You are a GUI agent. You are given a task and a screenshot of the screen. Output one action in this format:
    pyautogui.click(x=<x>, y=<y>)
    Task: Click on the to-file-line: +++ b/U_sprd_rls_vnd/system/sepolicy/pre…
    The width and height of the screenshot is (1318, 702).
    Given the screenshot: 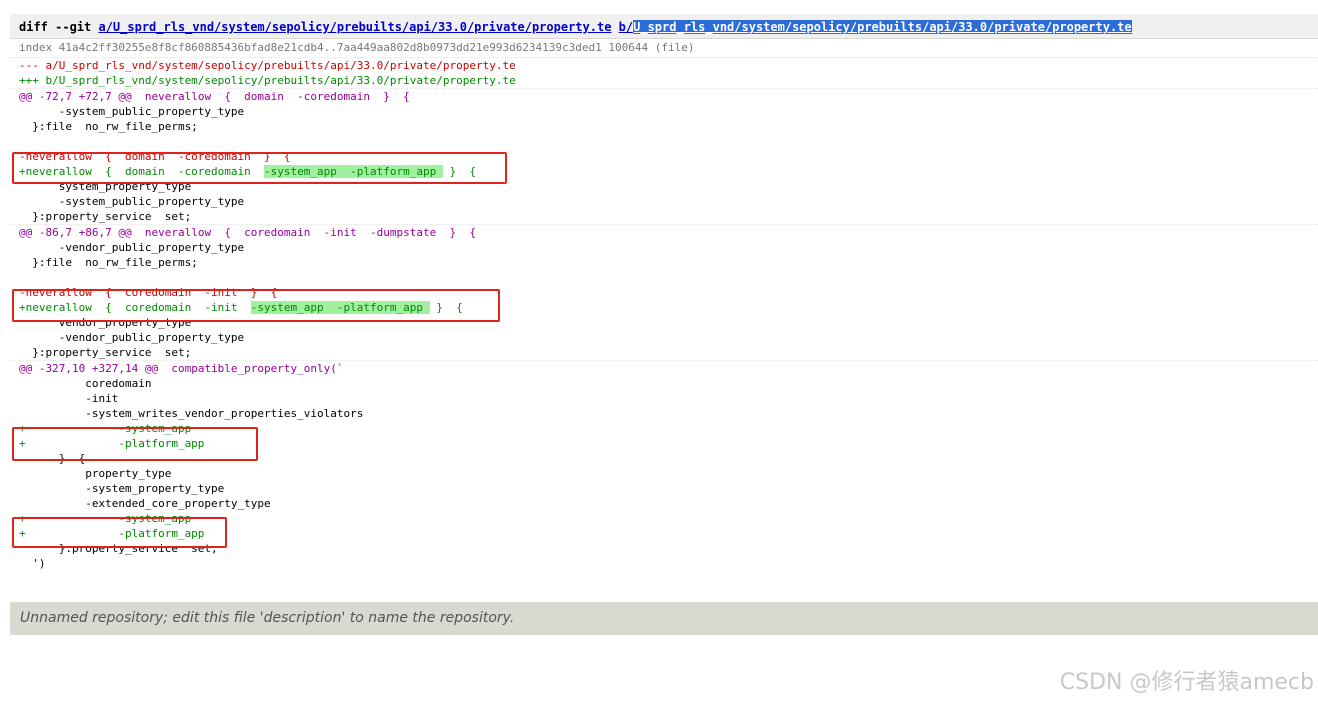 What is the action you would take?
    pyautogui.click(x=267, y=80)
    